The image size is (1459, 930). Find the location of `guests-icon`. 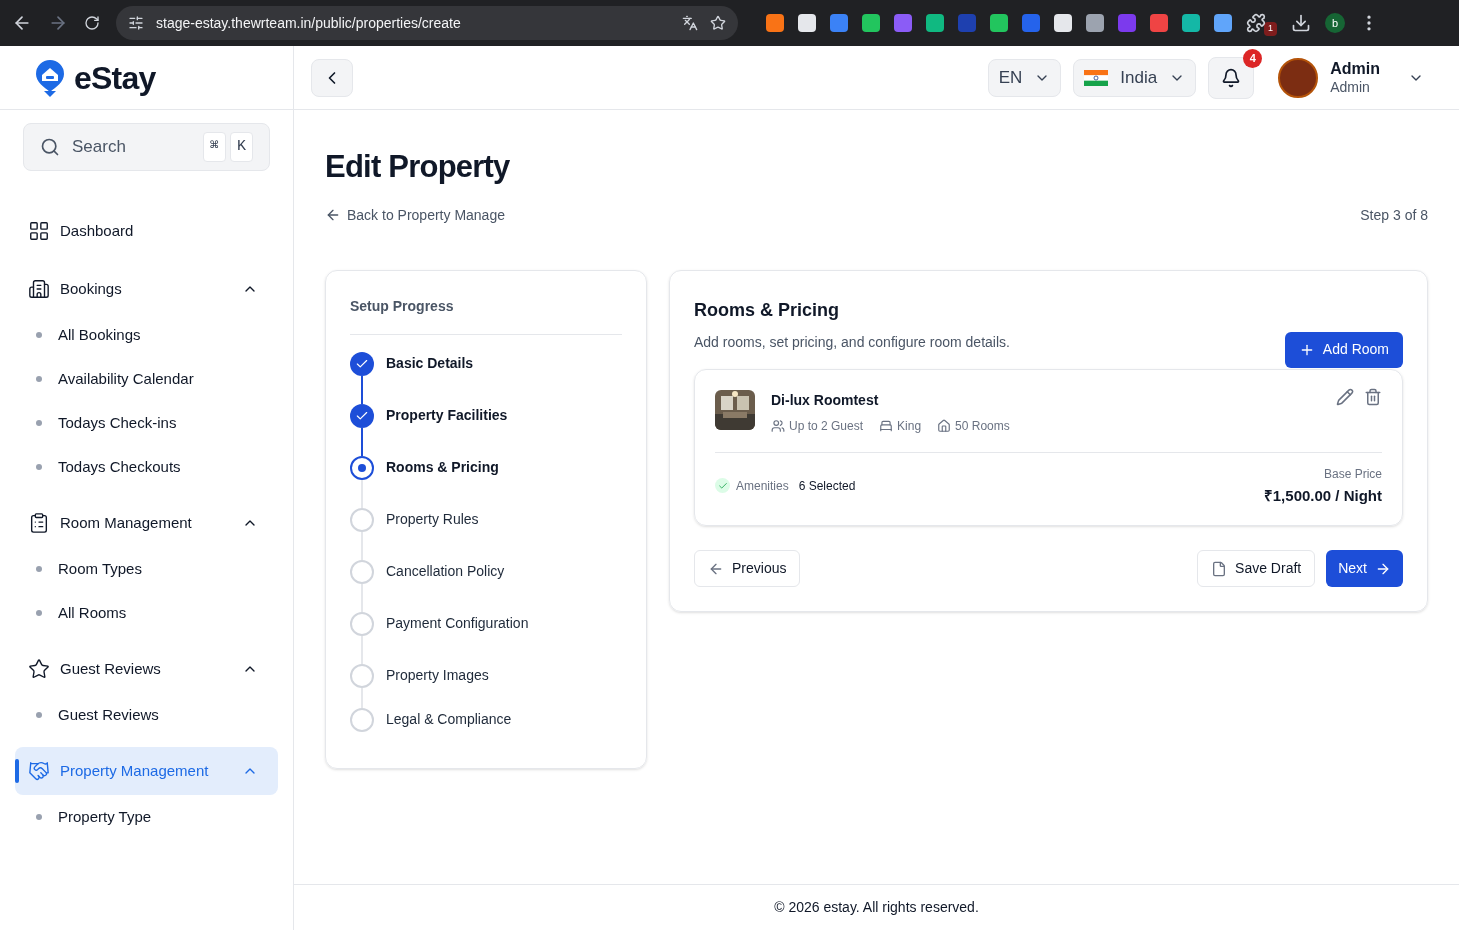

guests-icon is located at coordinates (778, 425).